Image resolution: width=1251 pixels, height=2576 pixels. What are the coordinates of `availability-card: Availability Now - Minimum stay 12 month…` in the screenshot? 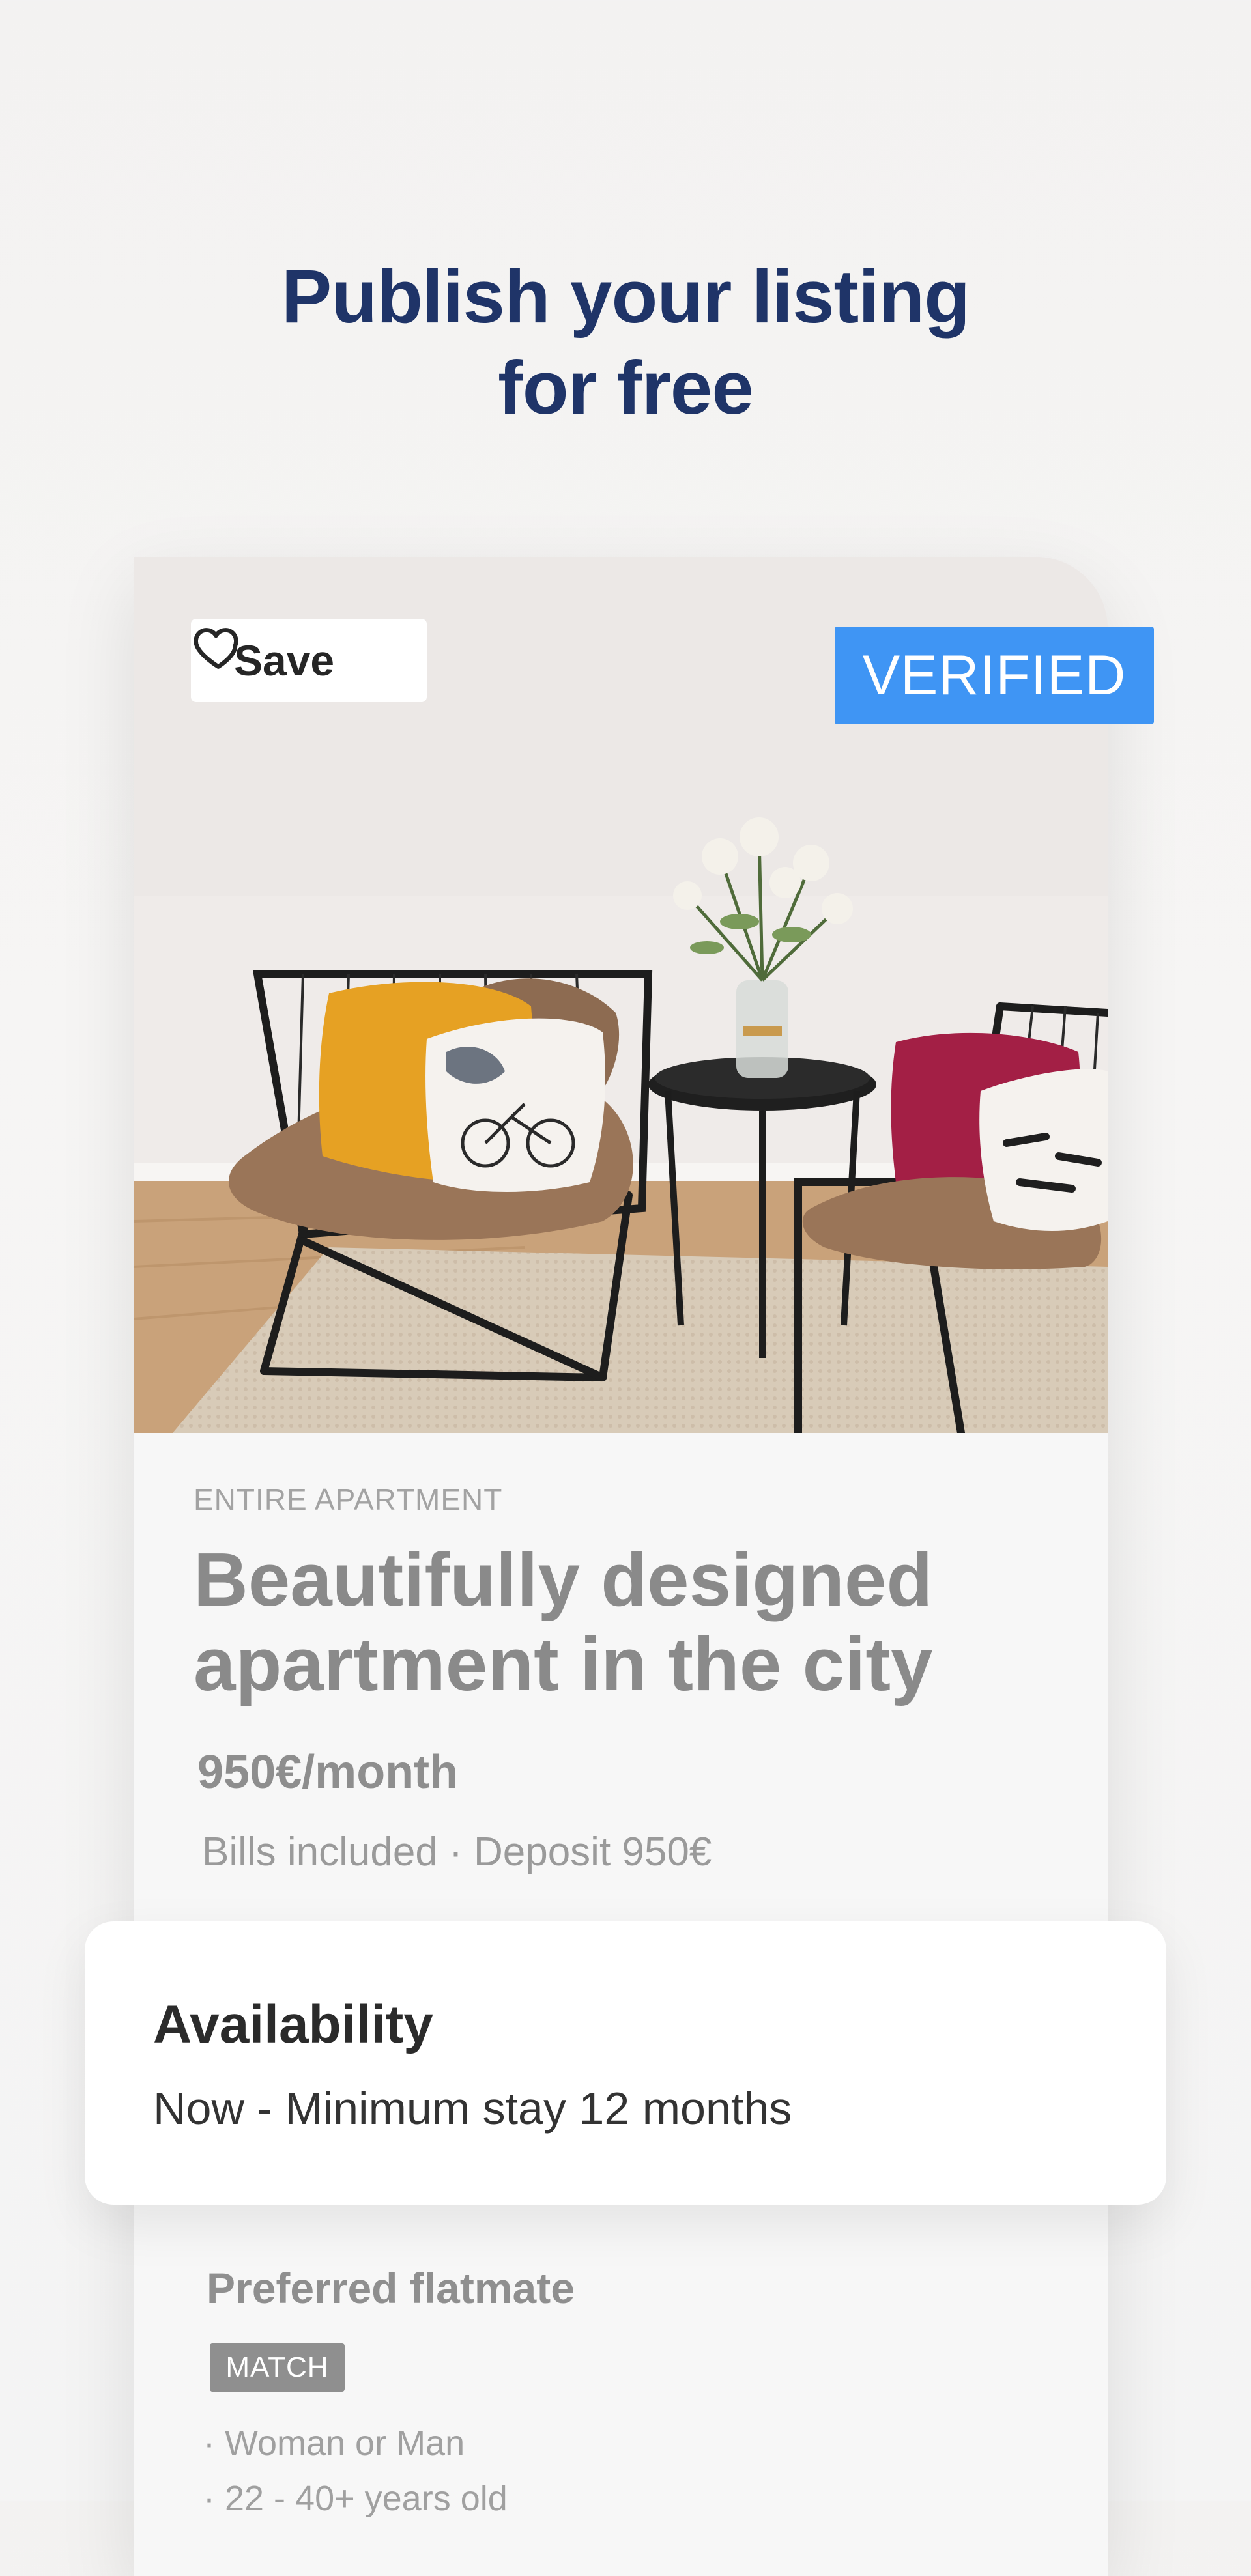 It's located at (625, 2063).